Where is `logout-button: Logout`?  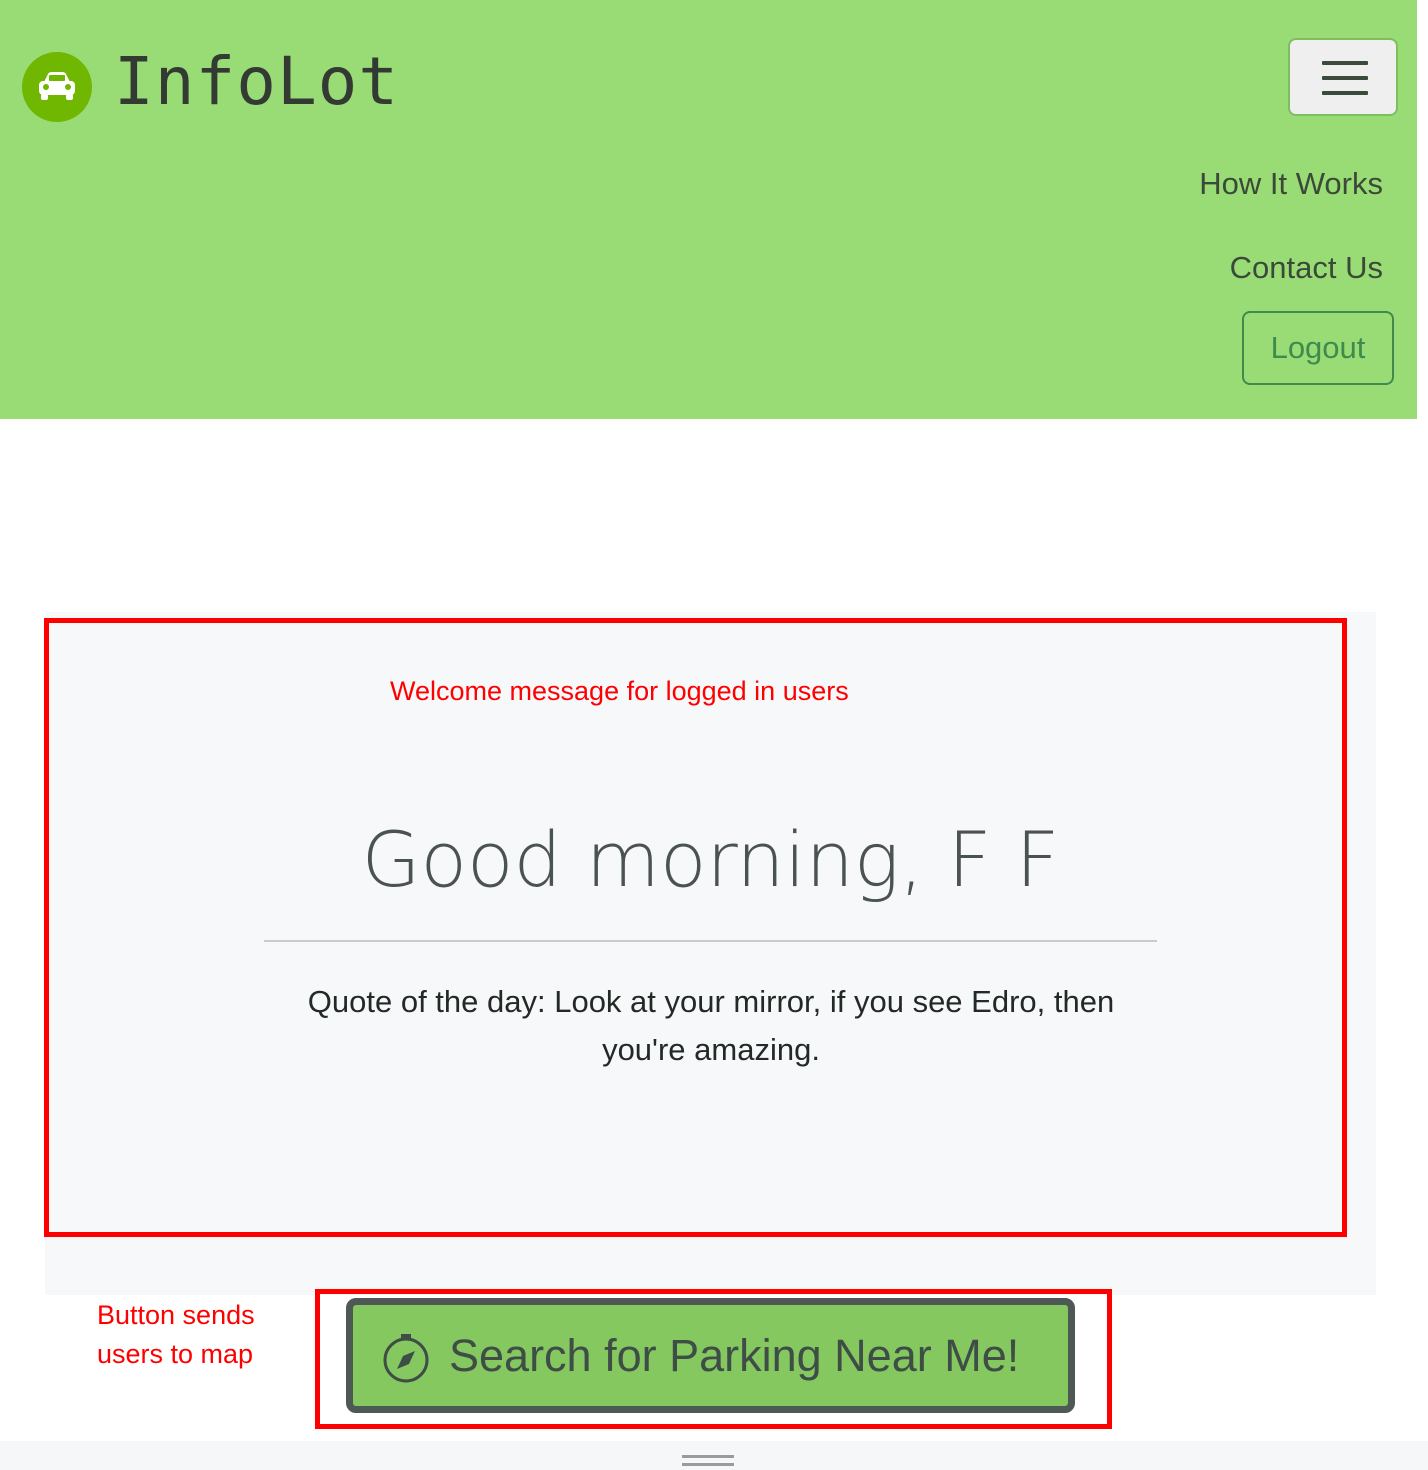
logout-button: Logout is located at coordinates (1318, 348).